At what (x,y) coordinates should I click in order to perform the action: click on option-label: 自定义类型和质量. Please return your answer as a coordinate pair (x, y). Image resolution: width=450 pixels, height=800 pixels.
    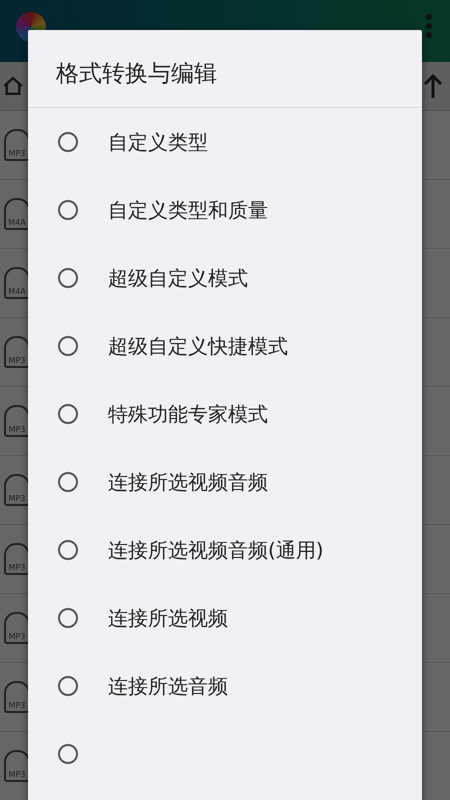
    Looking at the image, I should click on (188, 210).